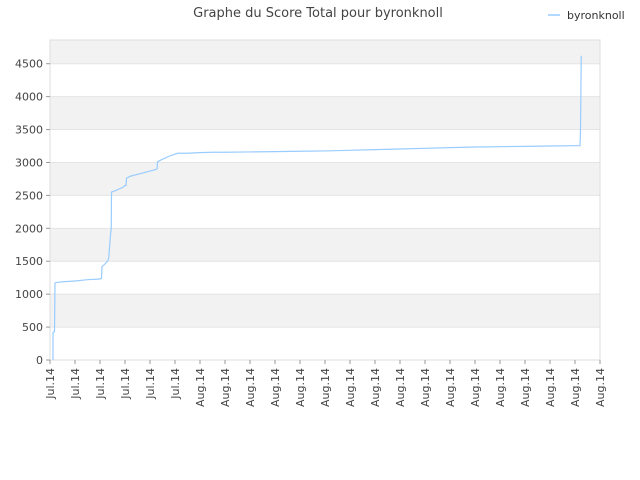 This screenshot has height=480, width=640. Describe the element at coordinates (29, 261) in the screenshot. I see `y-tick-label: 1500` at that location.